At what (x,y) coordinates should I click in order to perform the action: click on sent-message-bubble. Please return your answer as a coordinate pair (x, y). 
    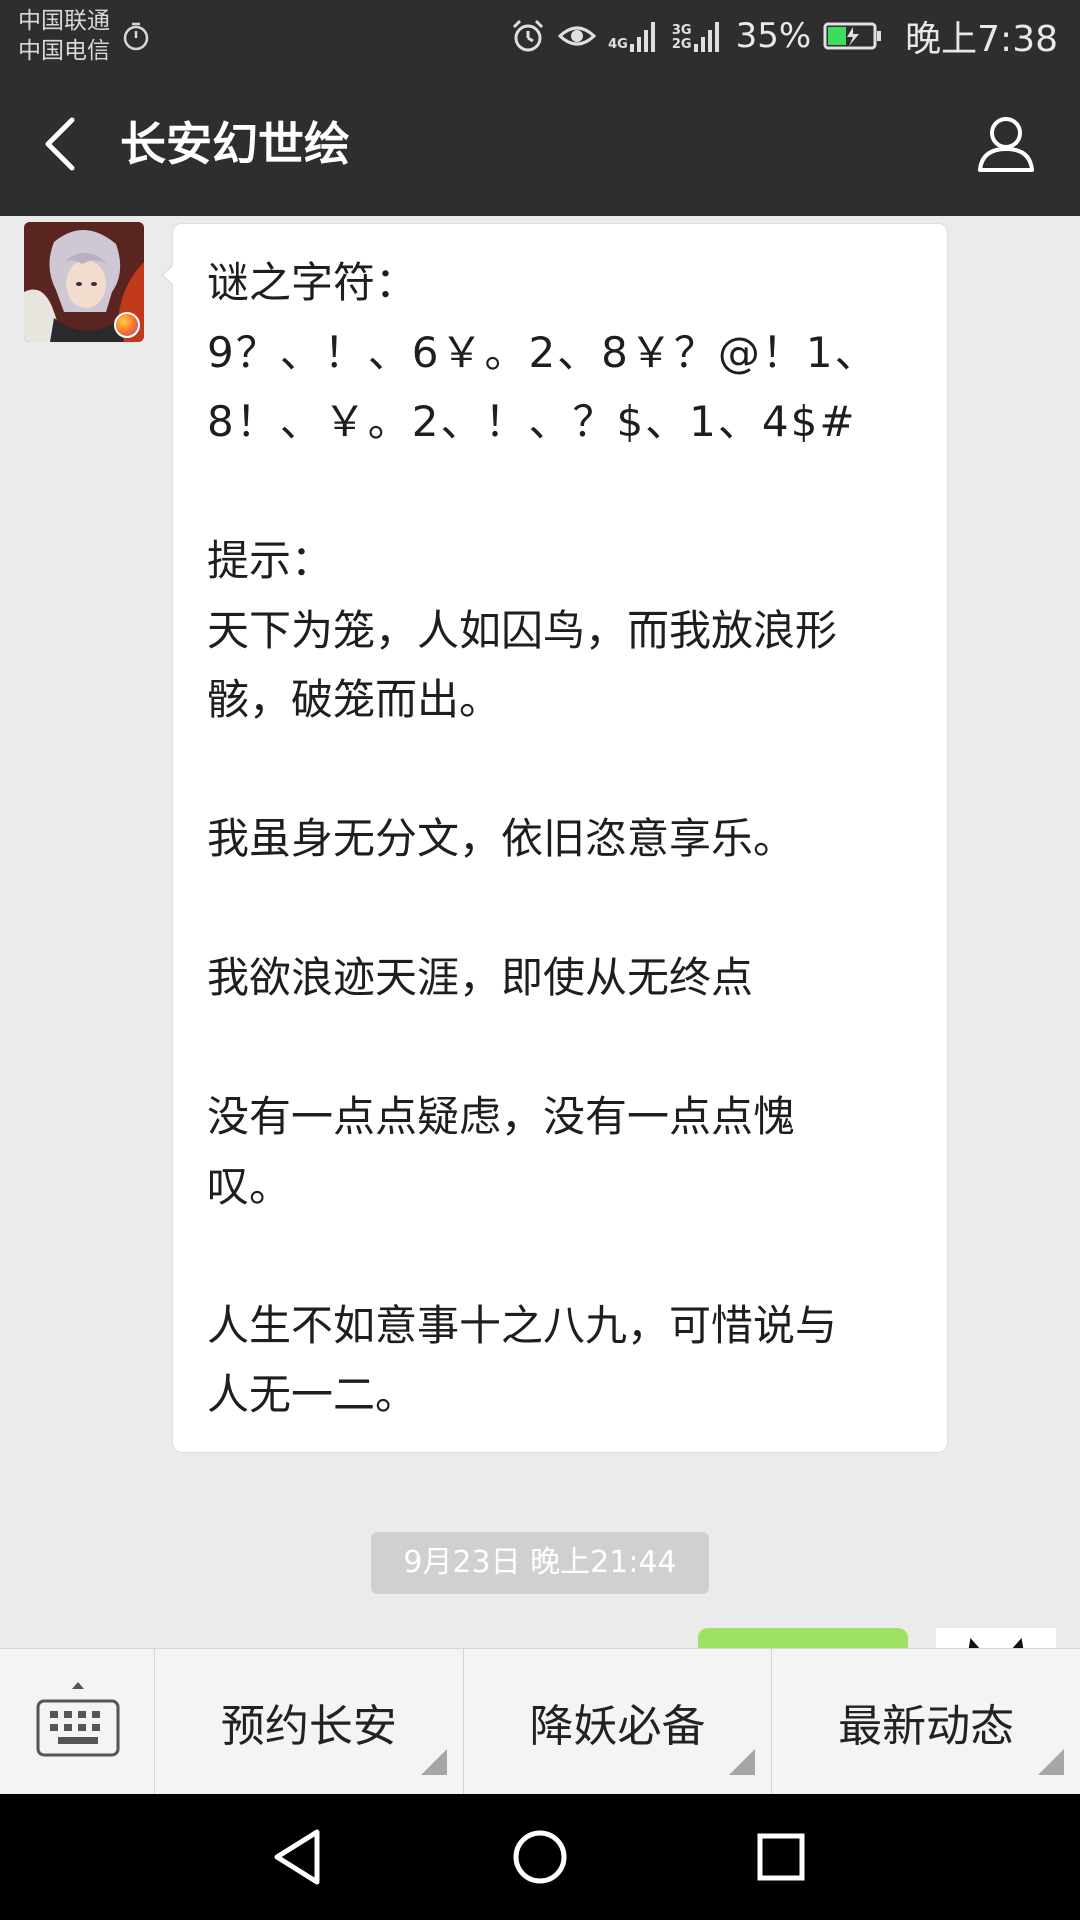
    Looking at the image, I should click on (803, 1638).